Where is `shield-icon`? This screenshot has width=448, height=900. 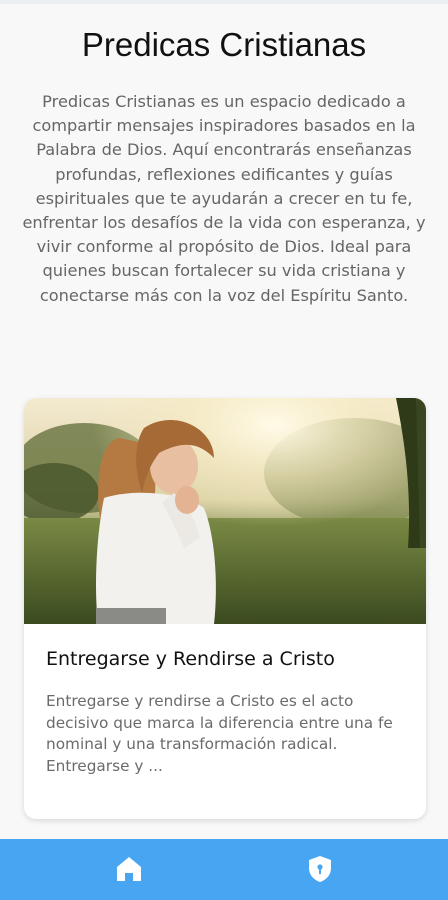 shield-icon is located at coordinates (320, 869).